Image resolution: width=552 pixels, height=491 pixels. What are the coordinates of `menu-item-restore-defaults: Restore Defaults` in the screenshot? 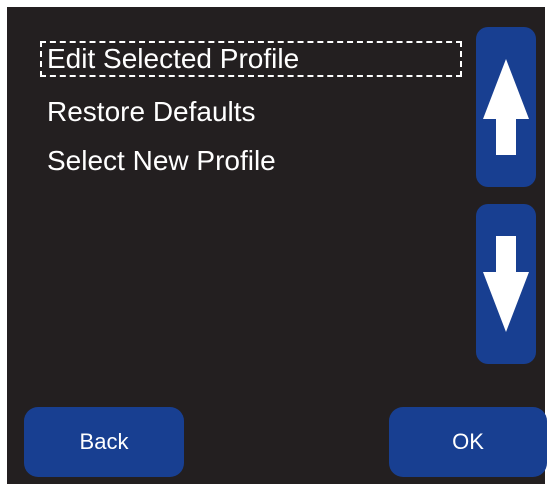 It's located at (151, 112).